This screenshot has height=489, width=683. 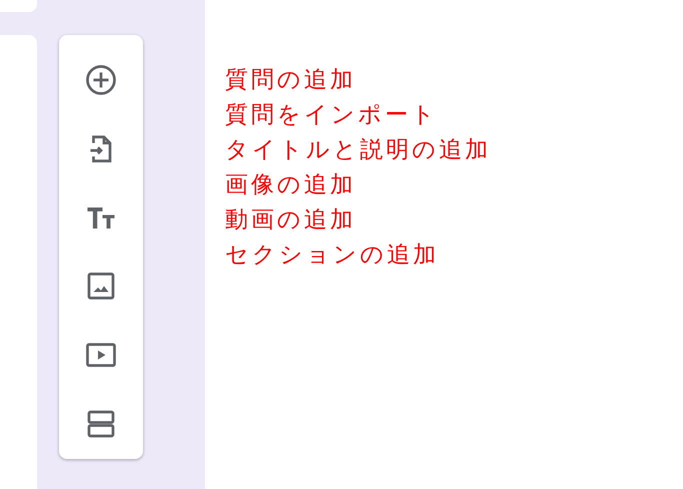 What do you see at coordinates (290, 185) in the screenshot?
I see `annotation-label: 画像の追加` at bounding box center [290, 185].